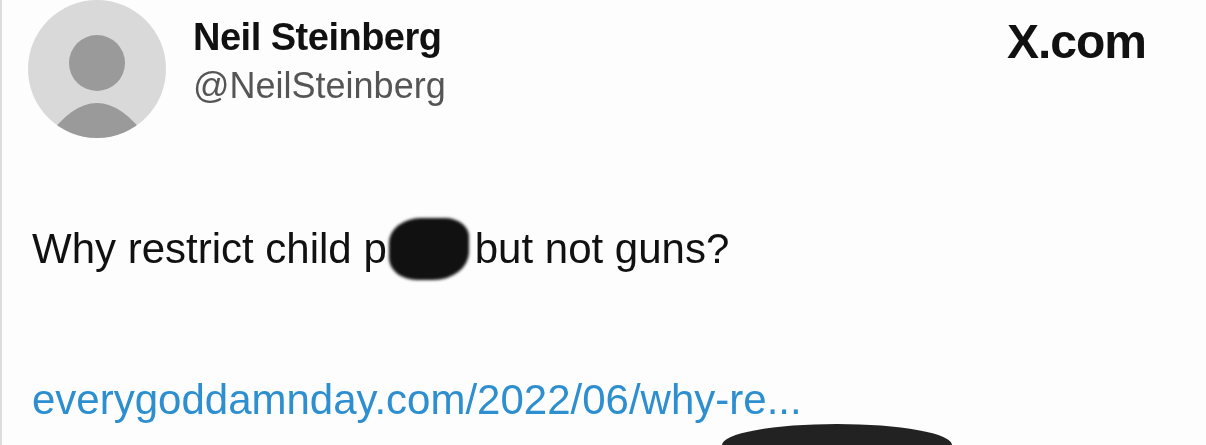 This screenshot has width=1206, height=445. What do you see at coordinates (319, 86) in the screenshot?
I see `author-handle: @NeilSteinberg` at bounding box center [319, 86].